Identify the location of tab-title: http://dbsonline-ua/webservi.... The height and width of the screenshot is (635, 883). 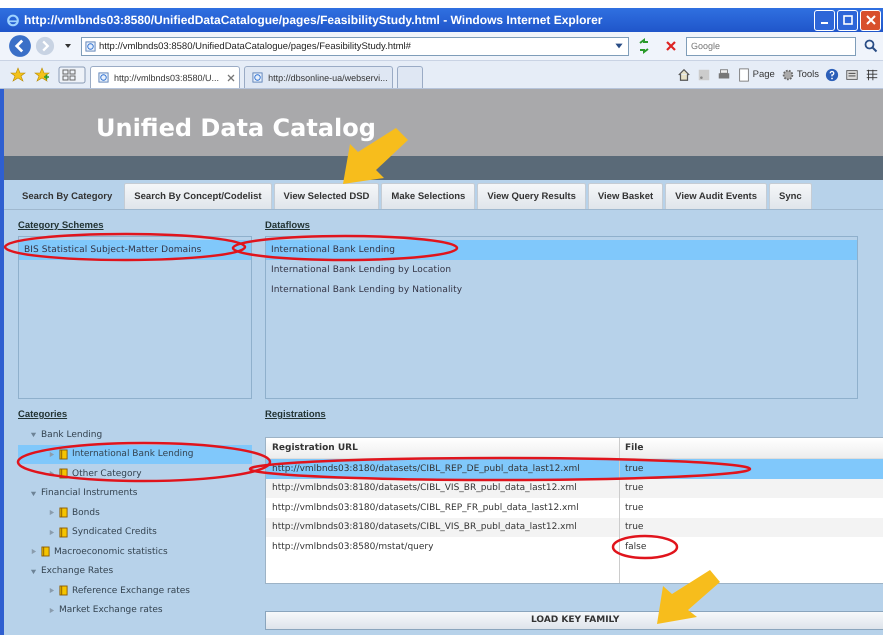
(328, 77).